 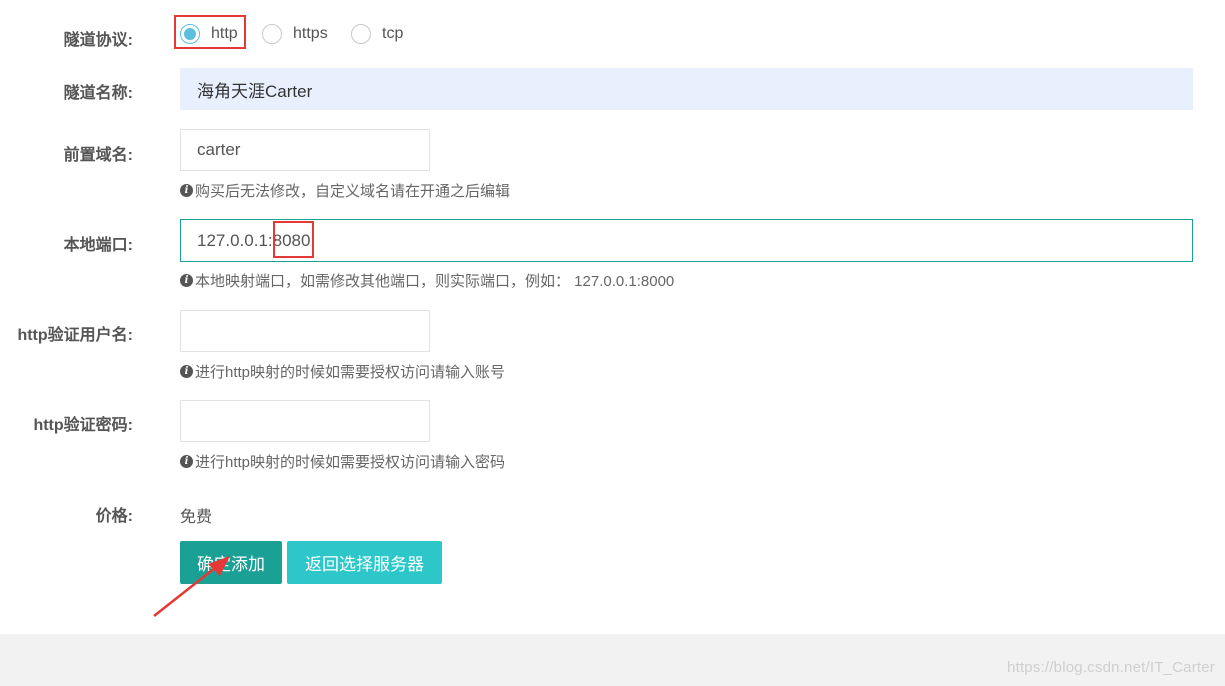 I want to click on local-port-value-port: 8080, so click(x=291, y=240).